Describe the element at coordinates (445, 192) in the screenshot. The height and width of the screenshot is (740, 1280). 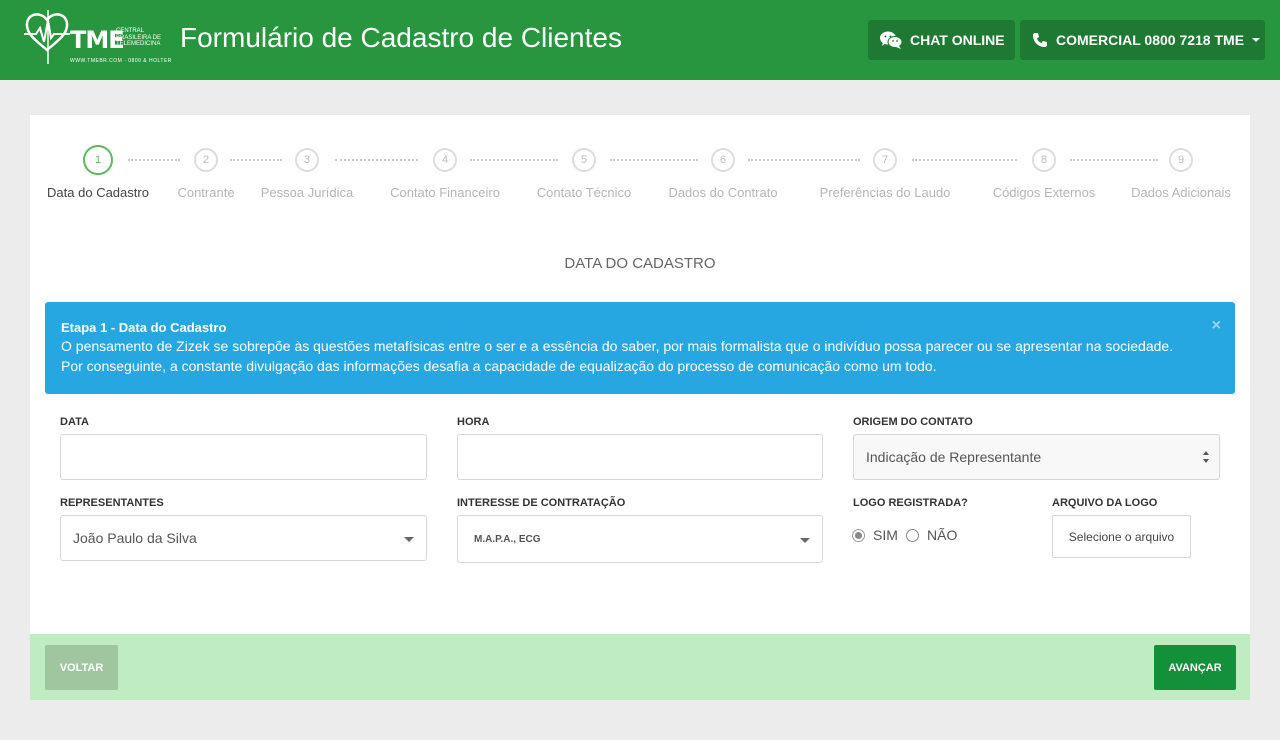
I see `step-label: Contato Financeiro` at that location.